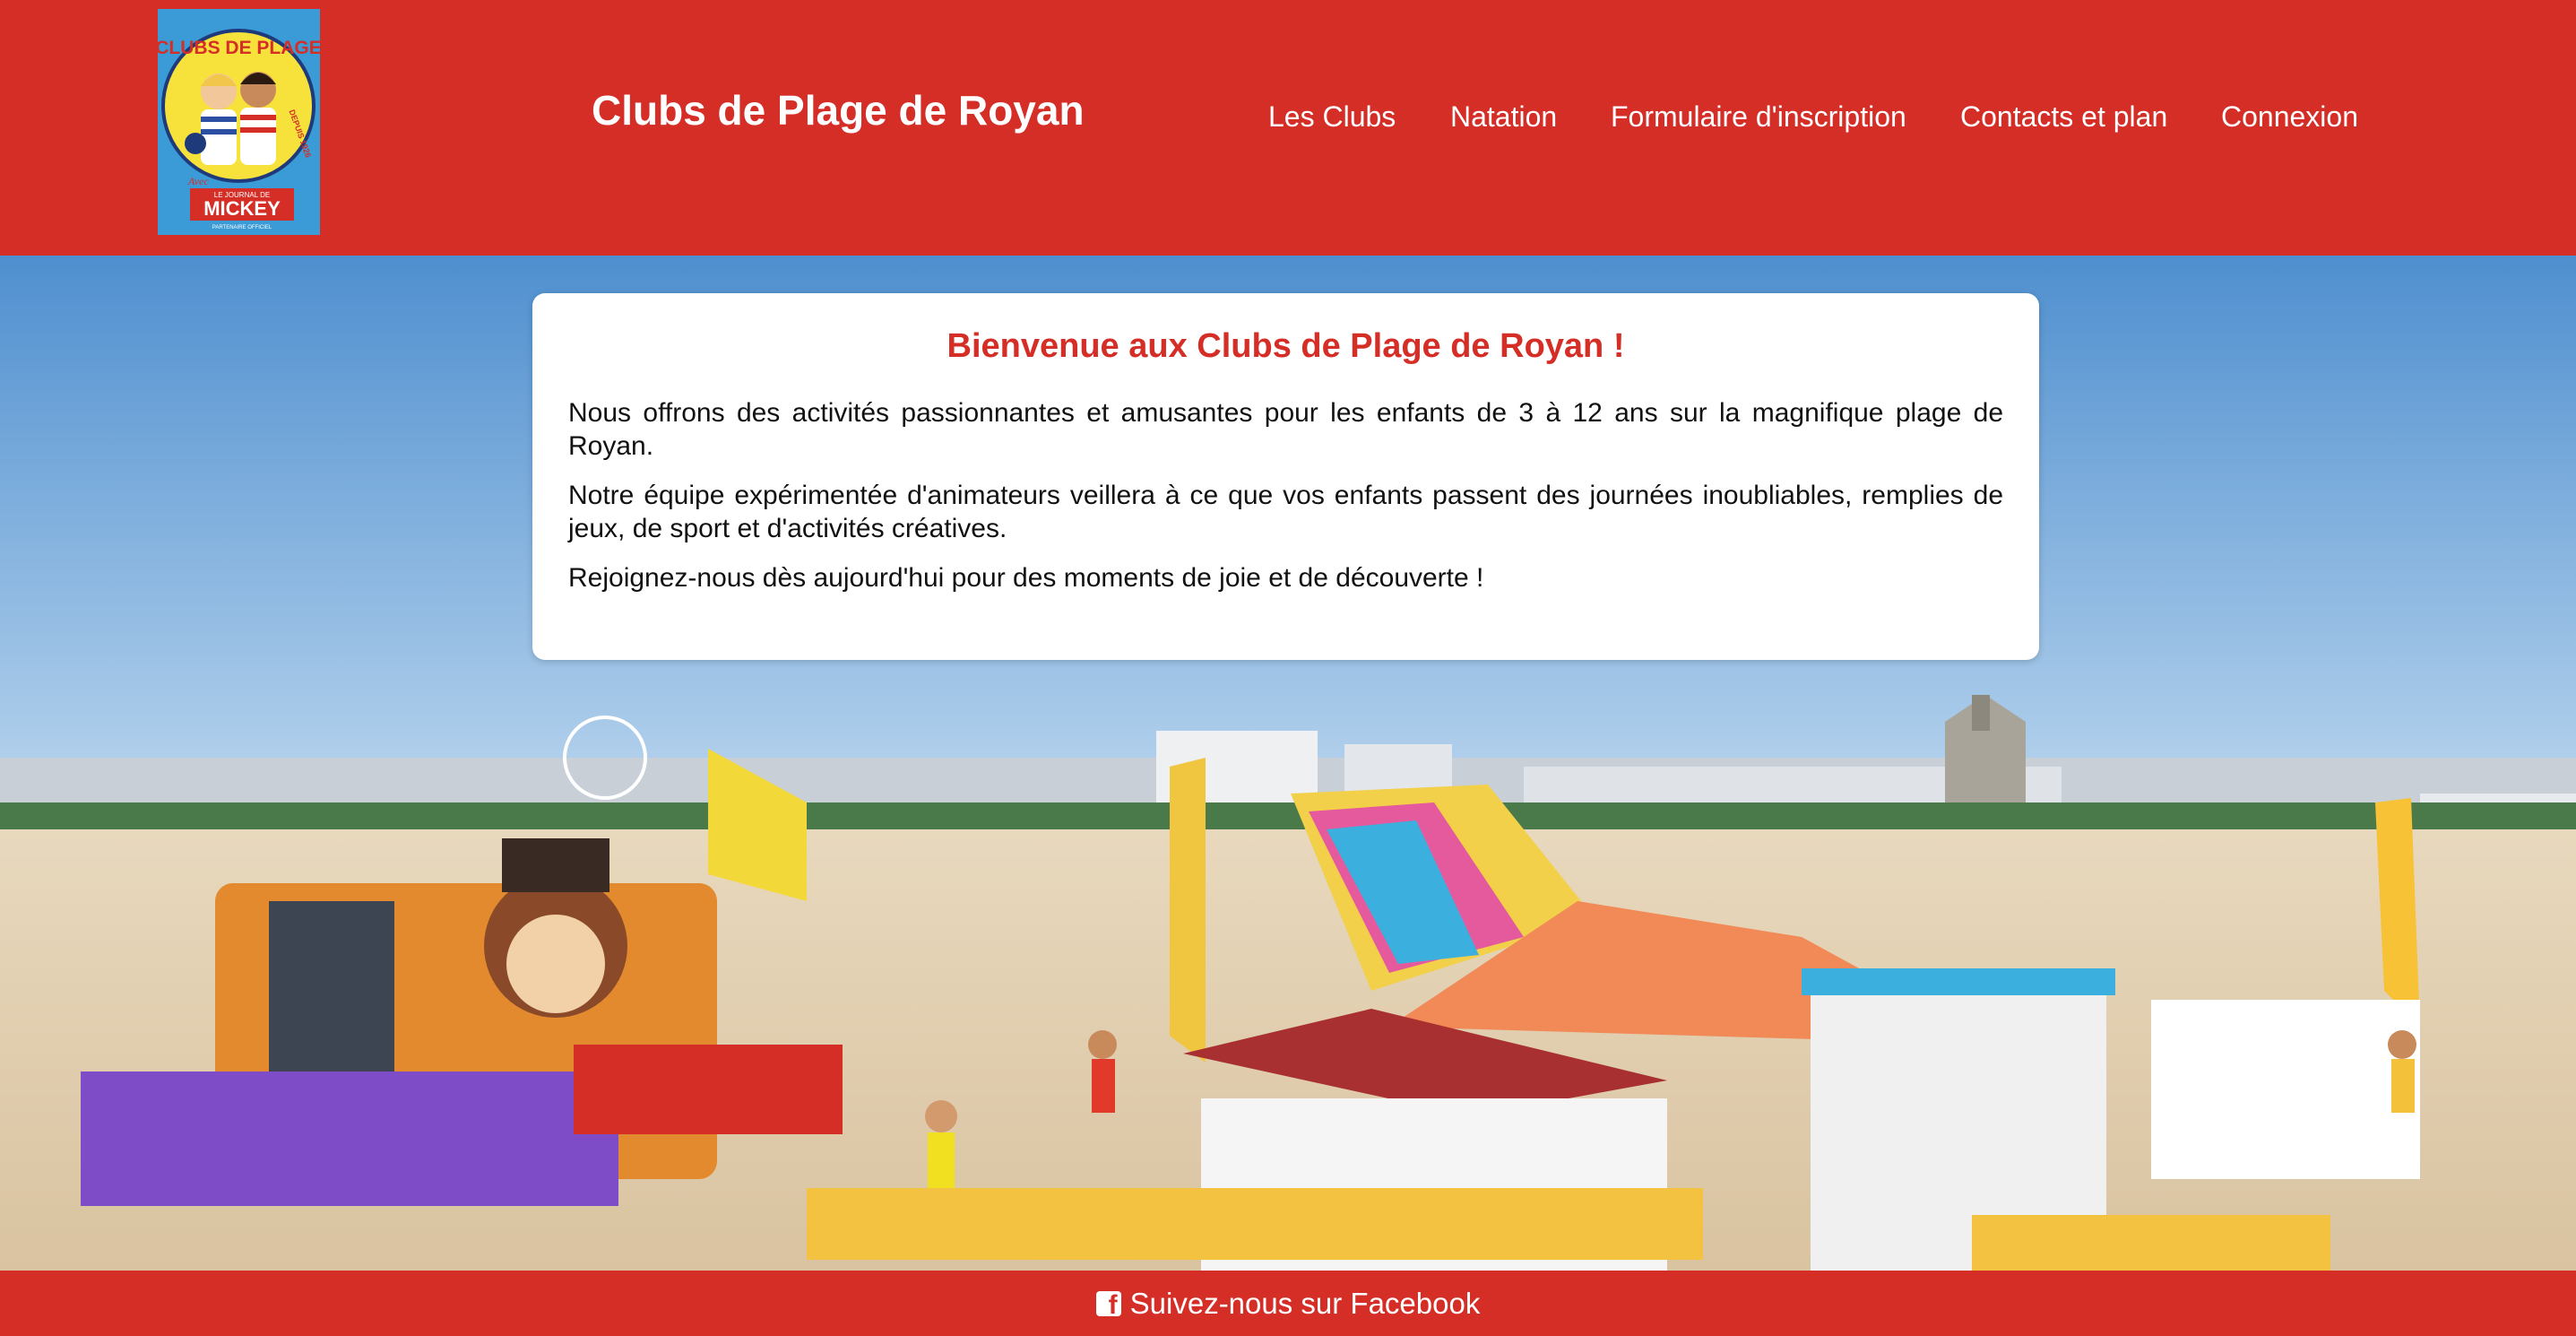 The width and height of the screenshot is (2576, 1336). Describe the element at coordinates (198, 181) in the screenshot. I see `logo-avec-text: Avec` at that location.